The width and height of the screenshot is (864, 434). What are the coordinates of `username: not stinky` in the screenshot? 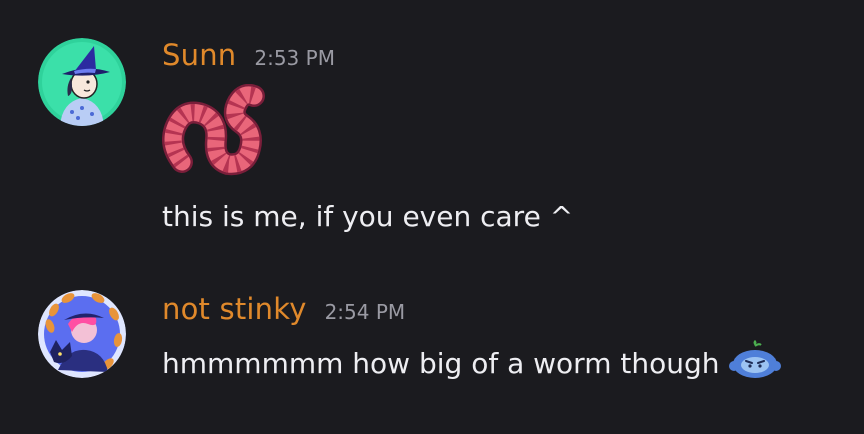 It's located at (234, 309).